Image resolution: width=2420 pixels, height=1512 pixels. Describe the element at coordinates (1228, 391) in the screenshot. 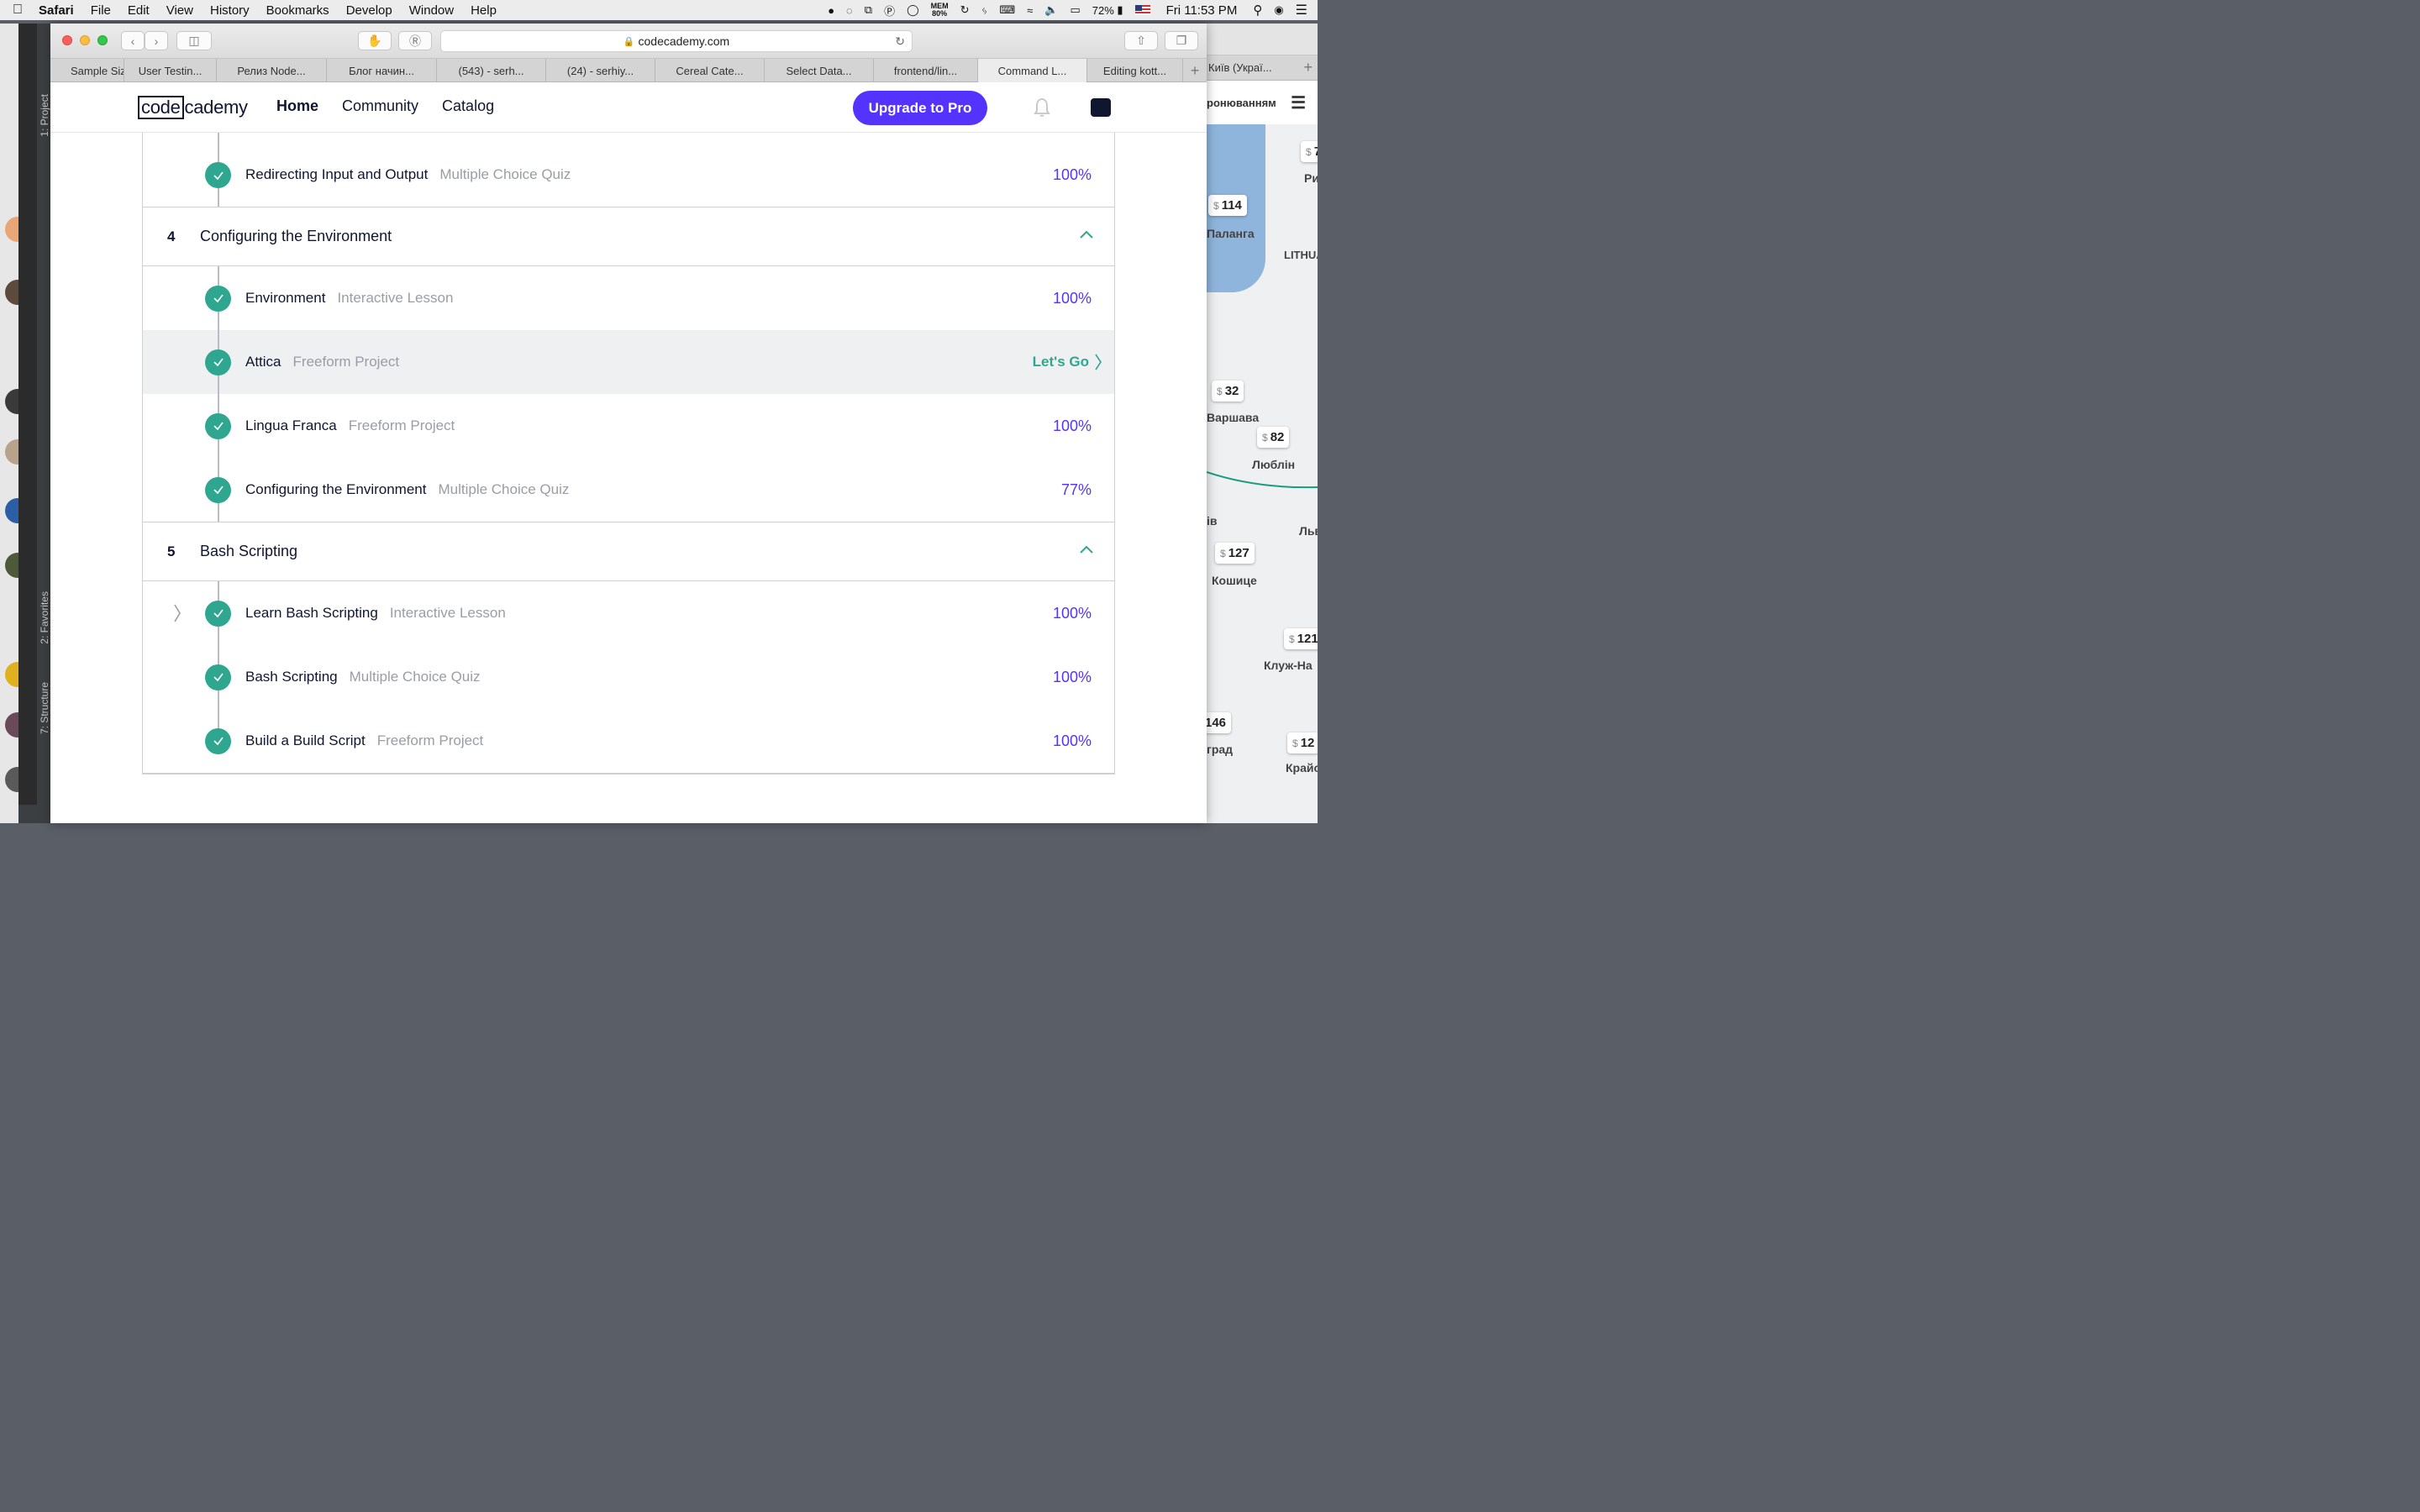

I see `price-pin: $32` at that location.